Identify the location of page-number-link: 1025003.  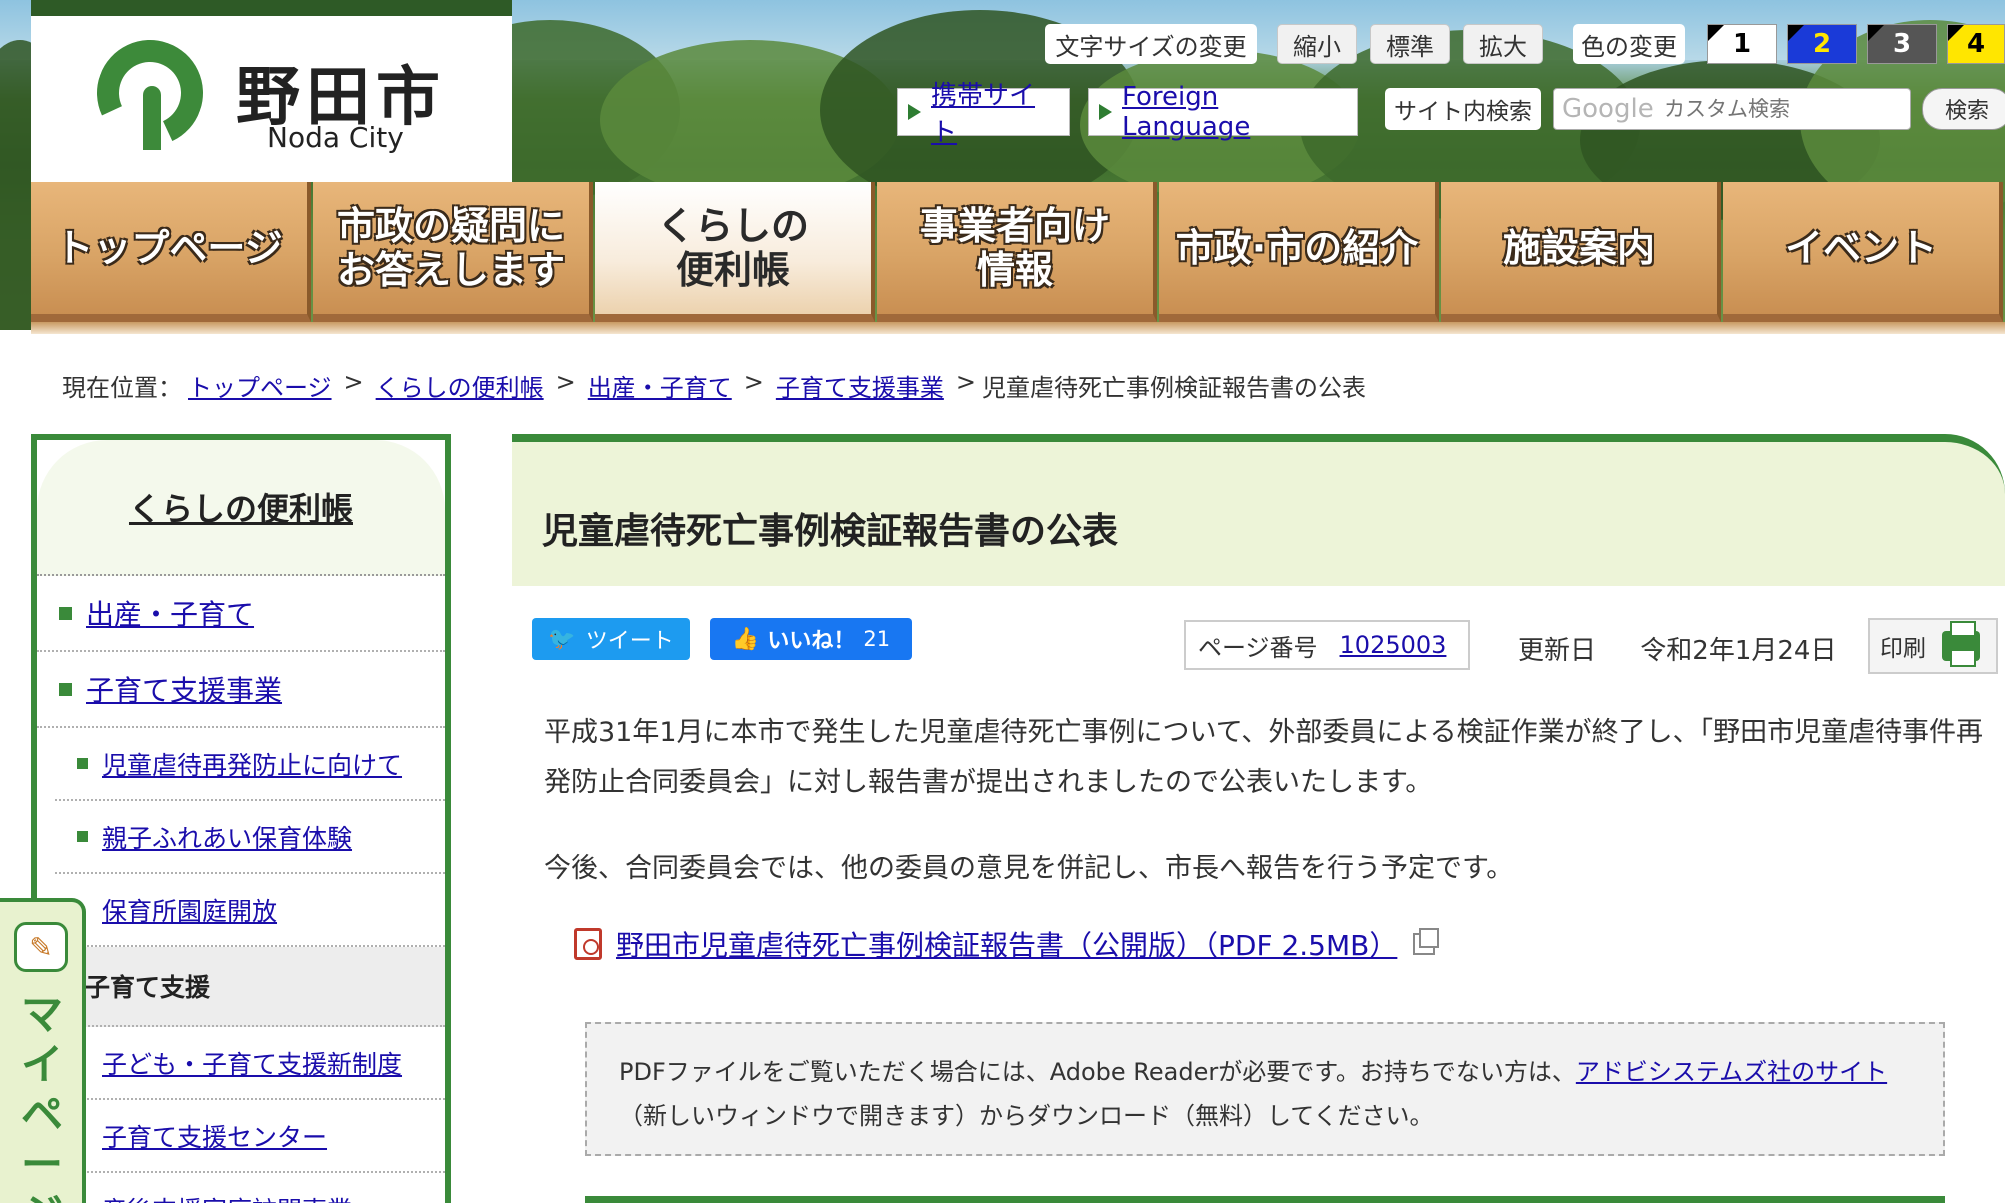
(1393, 645).